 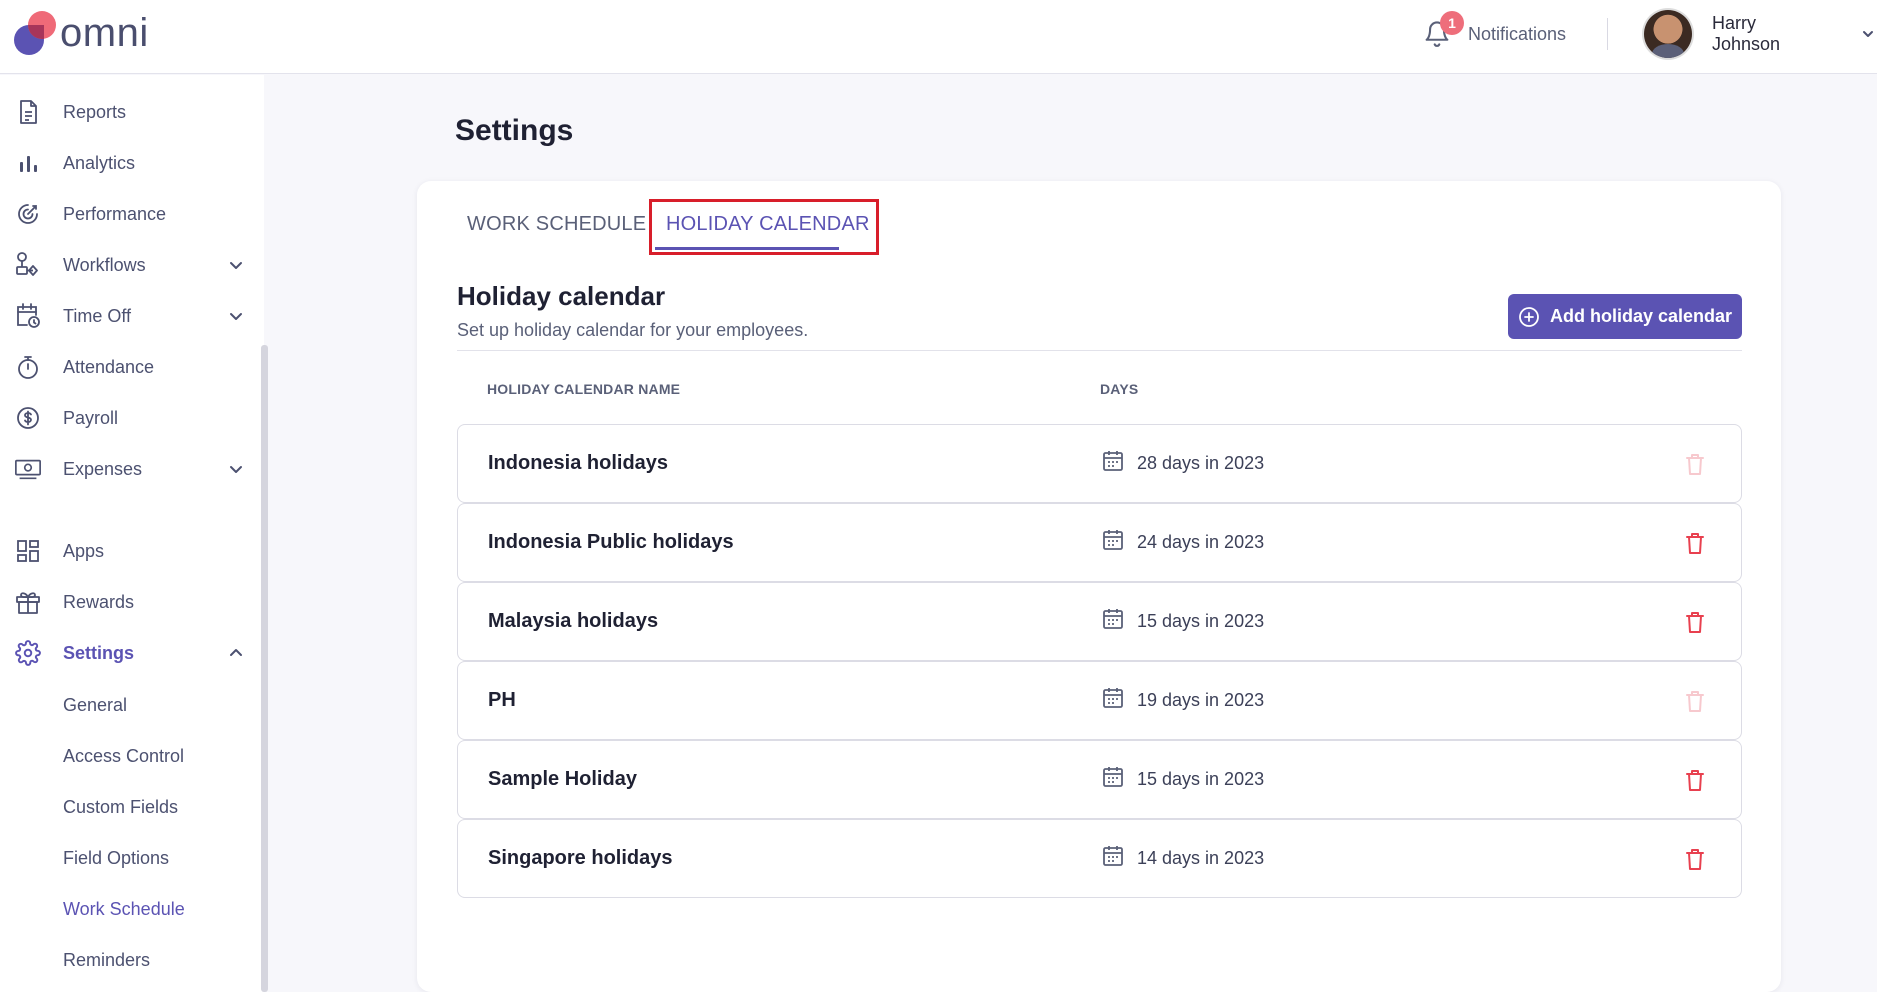 I want to click on sidebar-item-label: Analytics, so click(x=99, y=162).